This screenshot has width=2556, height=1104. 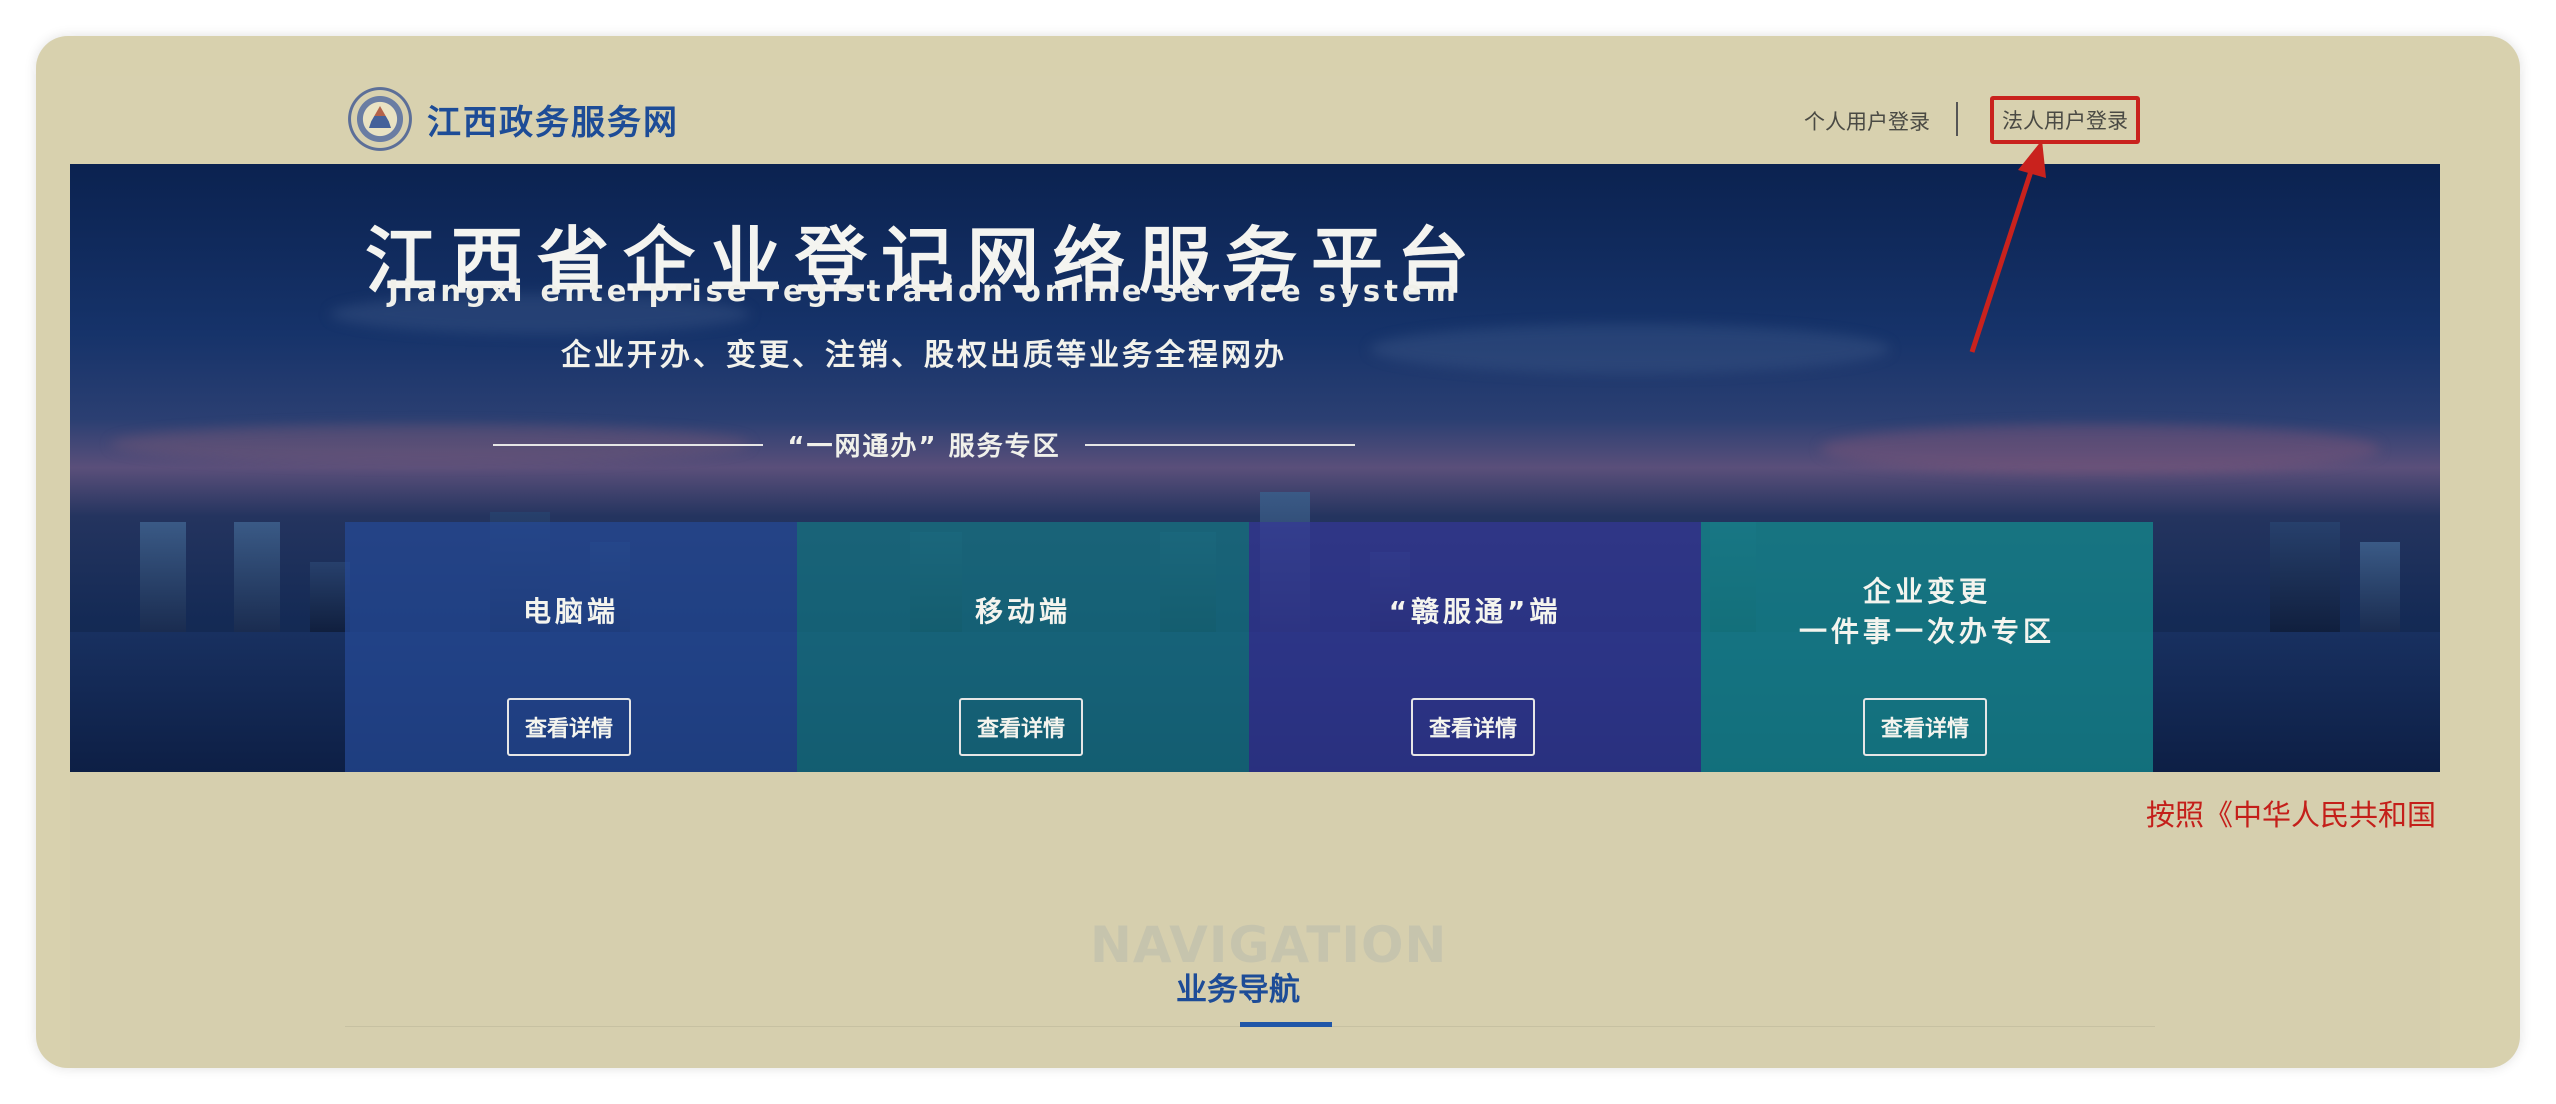 I want to click on card-ganfutong: “赣服通”端 查看详情, so click(x=1475, y=647).